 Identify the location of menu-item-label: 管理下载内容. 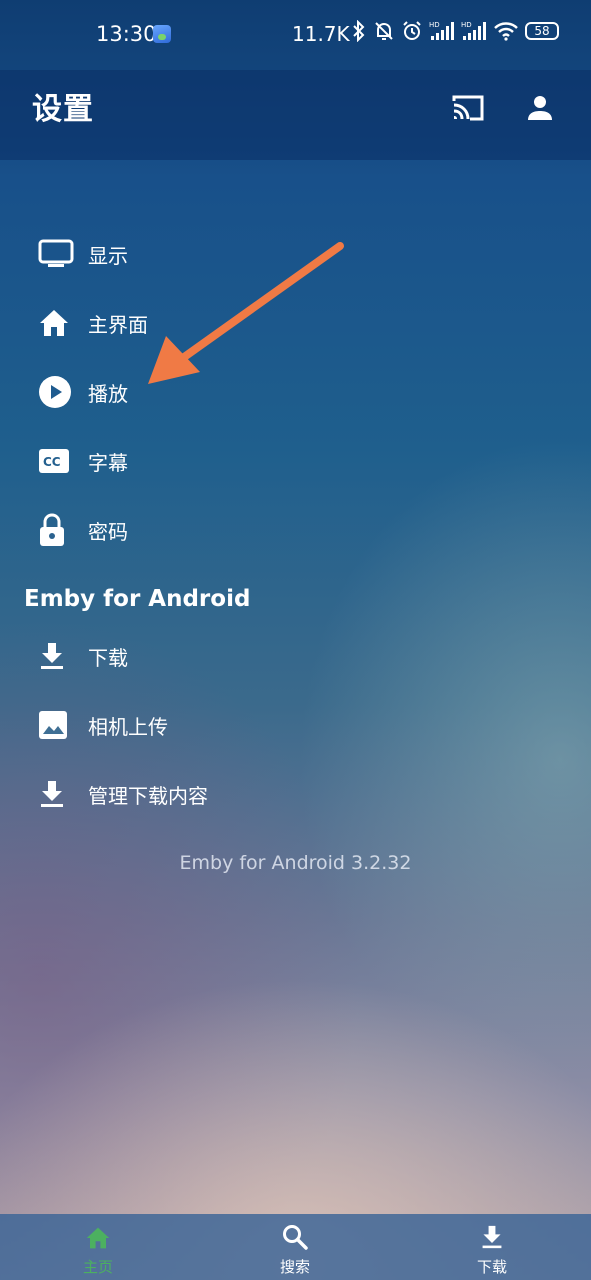
(148, 795).